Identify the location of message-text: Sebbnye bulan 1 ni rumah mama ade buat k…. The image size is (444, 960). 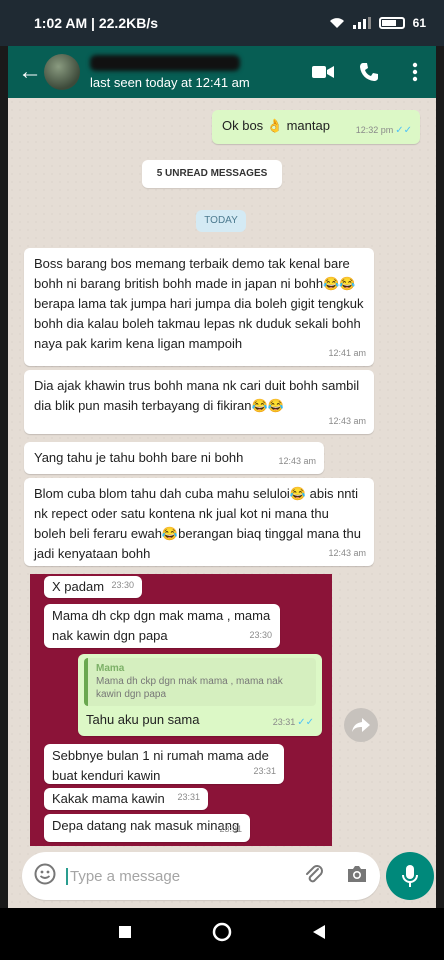
(160, 765).